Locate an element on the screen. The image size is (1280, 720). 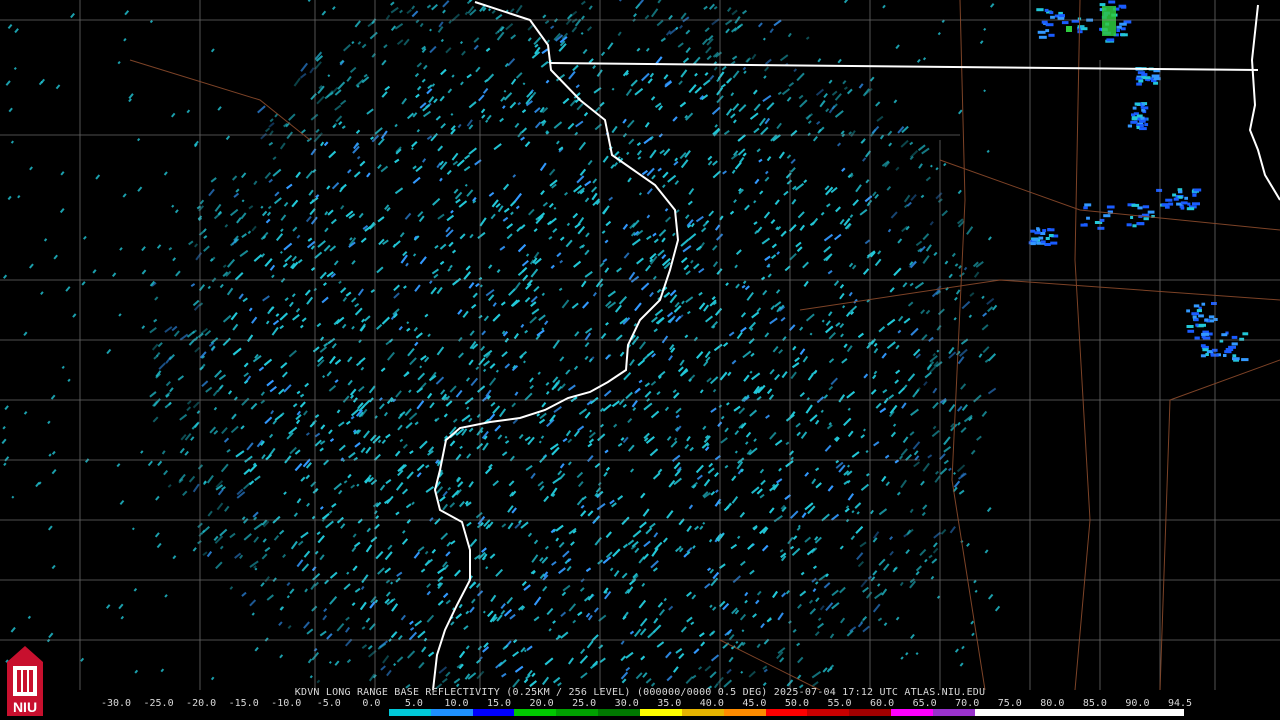
scale-label: 40.0 is located at coordinates (711, 703).